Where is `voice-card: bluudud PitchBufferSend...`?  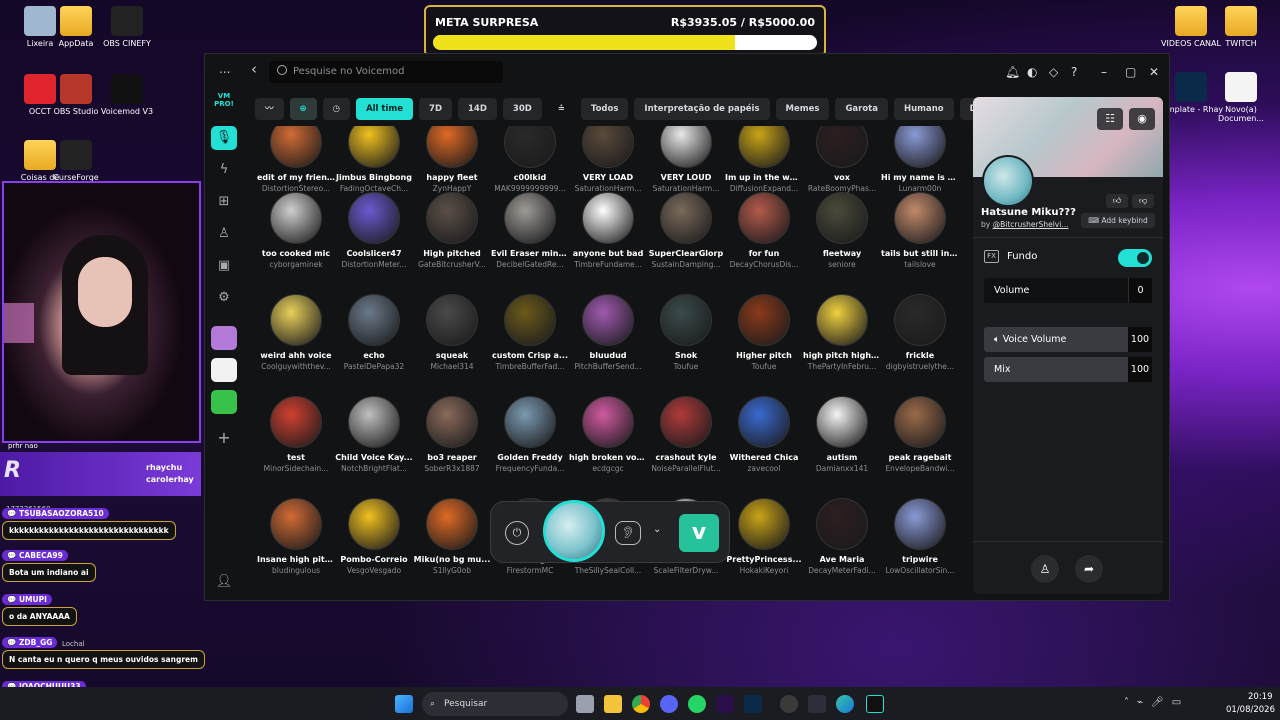 voice-card: bluudud PitchBufferSend... is located at coordinates (608, 332).